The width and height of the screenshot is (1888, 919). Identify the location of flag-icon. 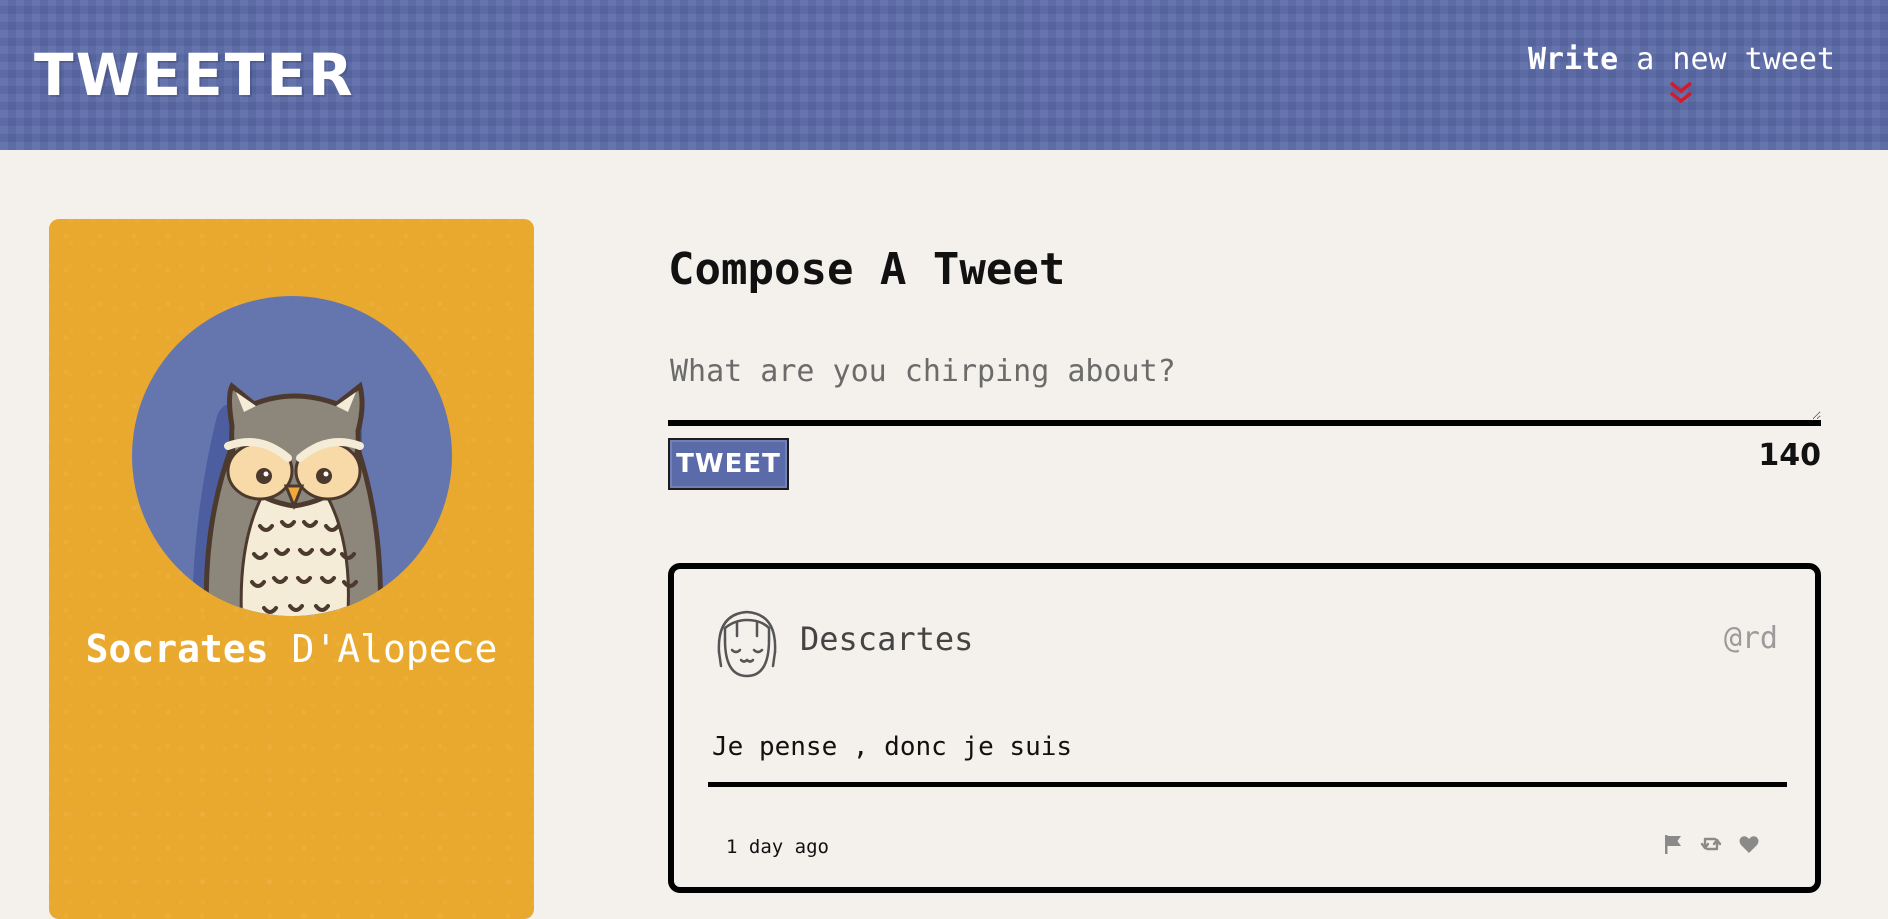
(1673, 844).